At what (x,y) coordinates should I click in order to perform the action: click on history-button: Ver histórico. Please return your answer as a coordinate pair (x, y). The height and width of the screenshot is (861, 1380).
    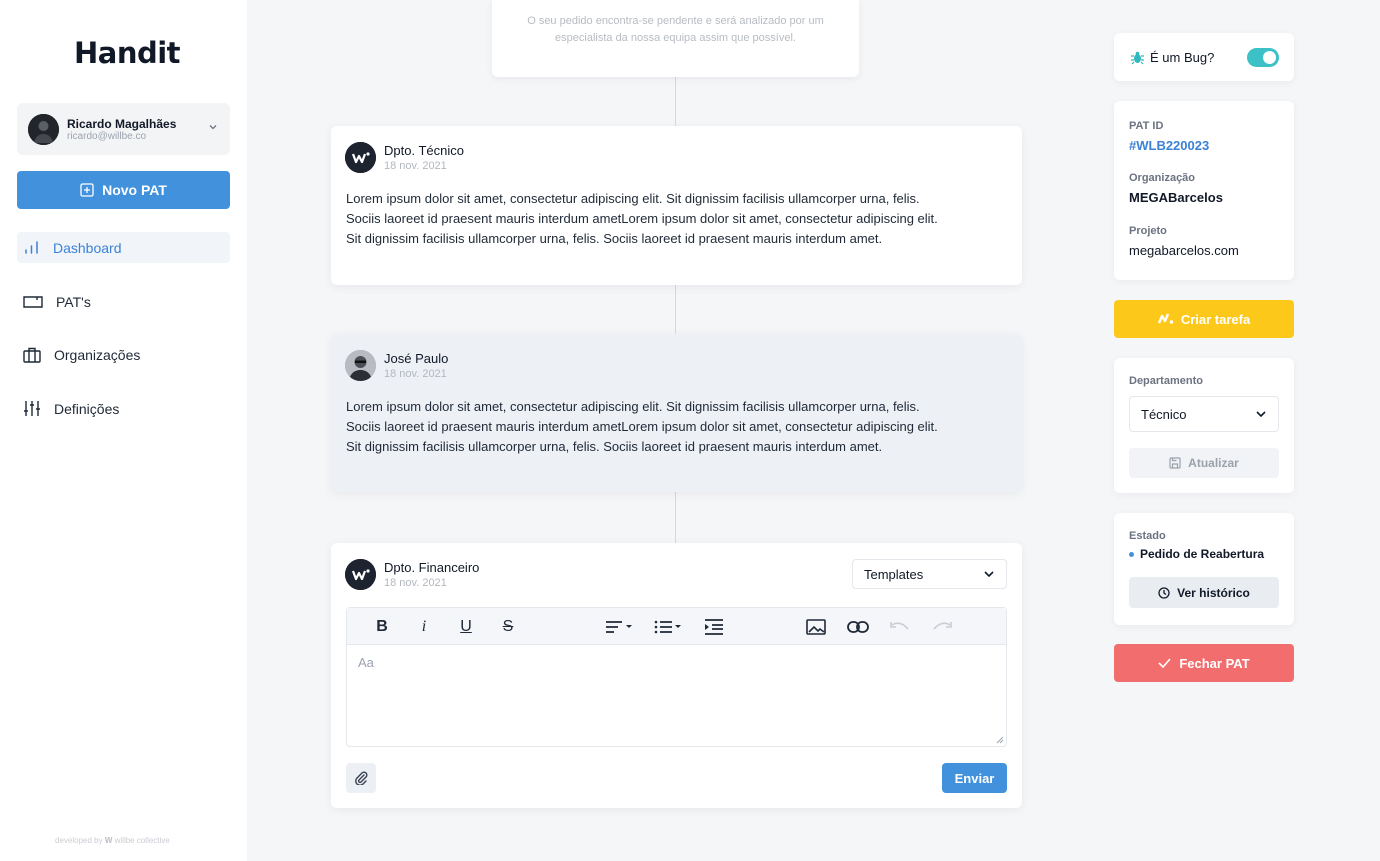
    Looking at the image, I should click on (1204, 592).